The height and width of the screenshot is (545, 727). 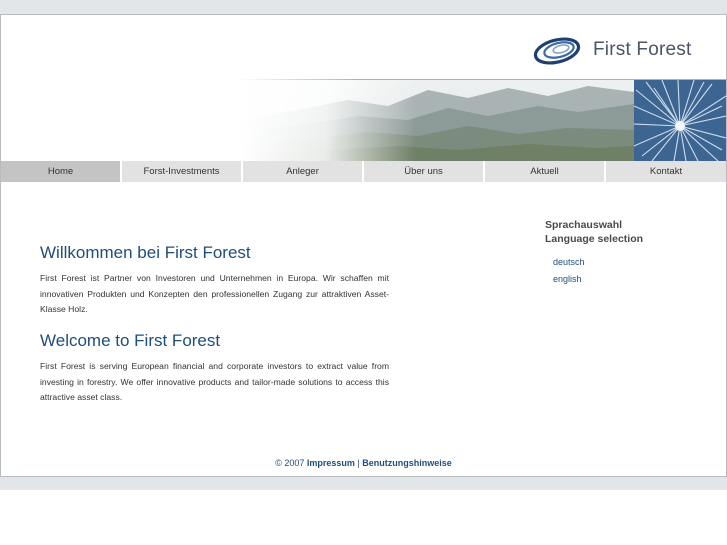 What do you see at coordinates (363, 7) in the screenshot?
I see `top-strip` at bounding box center [363, 7].